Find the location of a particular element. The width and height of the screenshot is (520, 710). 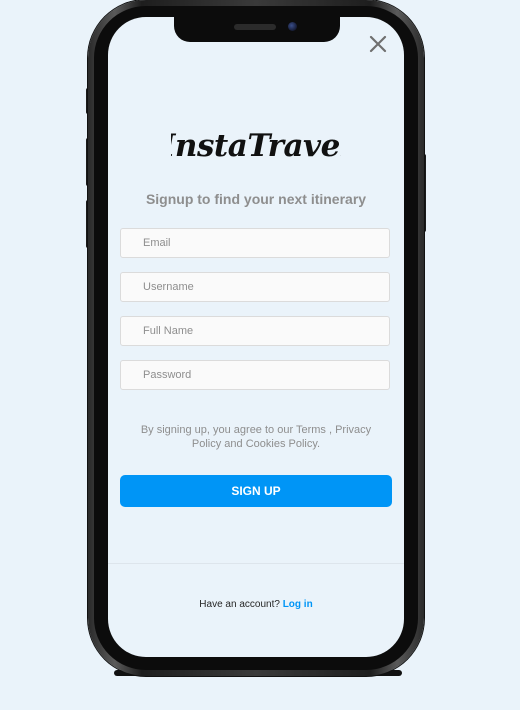

username-field is located at coordinates (255, 287).